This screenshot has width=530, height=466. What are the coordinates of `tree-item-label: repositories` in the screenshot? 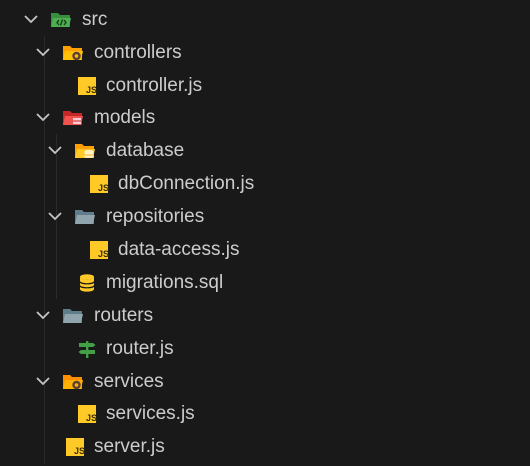 It's located at (155, 216).